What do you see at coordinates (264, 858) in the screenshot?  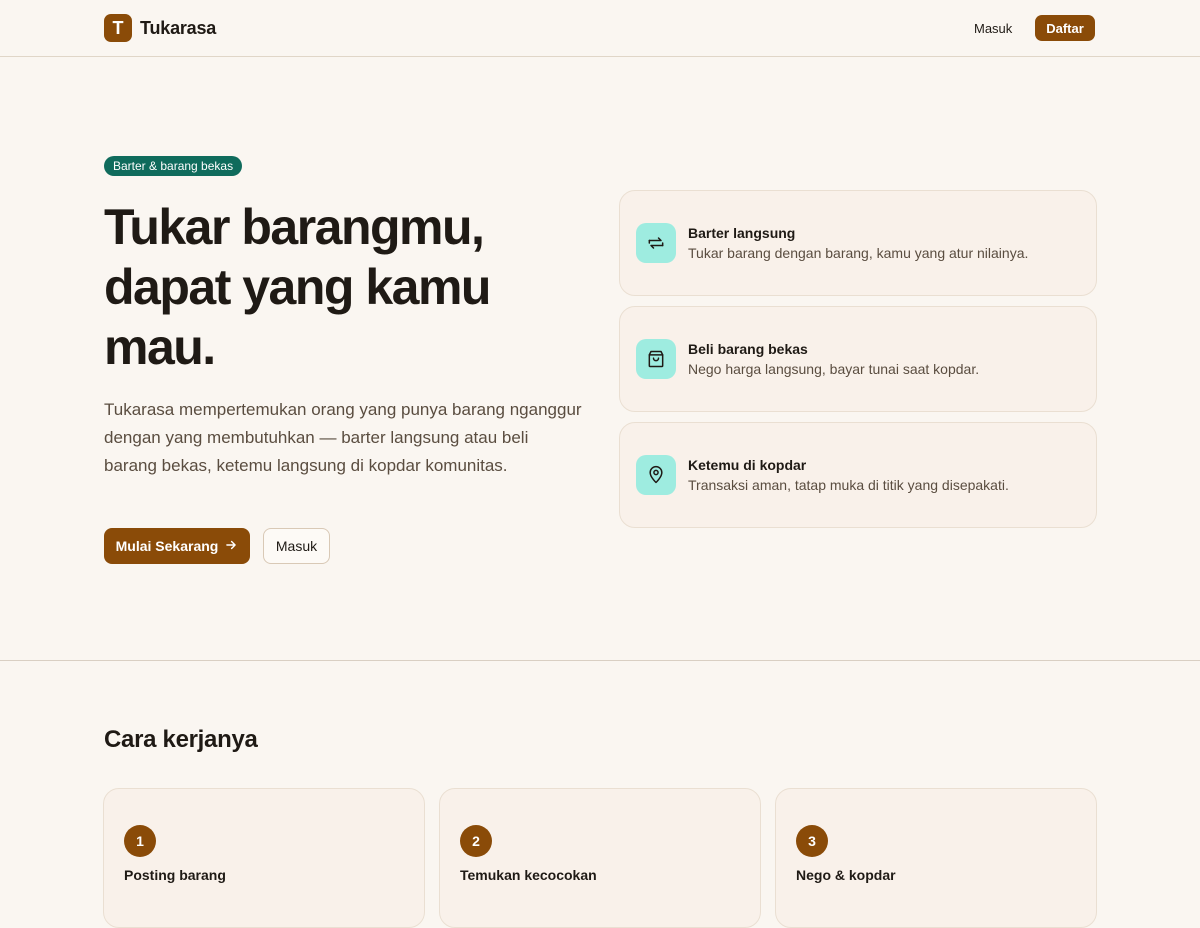 I see `step-card-1: 1 Posting barang` at bounding box center [264, 858].